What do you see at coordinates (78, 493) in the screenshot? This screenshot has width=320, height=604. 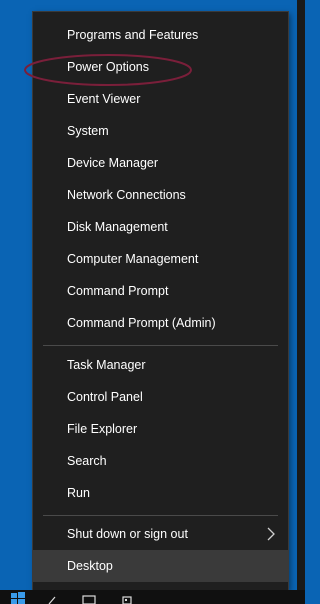 I see `menu-item-label: Run` at bounding box center [78, 493].